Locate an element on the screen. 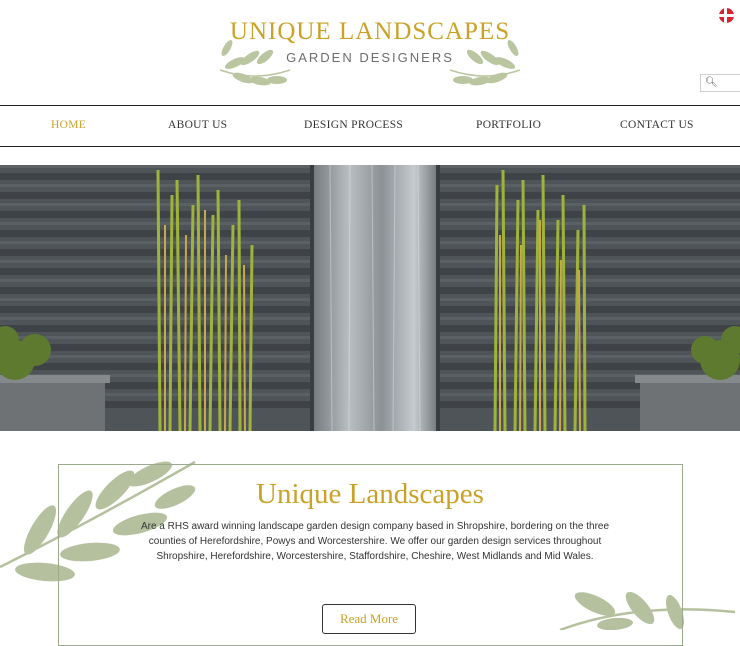  search-icon: 🔍︎ is located at coordinates (711, 82).